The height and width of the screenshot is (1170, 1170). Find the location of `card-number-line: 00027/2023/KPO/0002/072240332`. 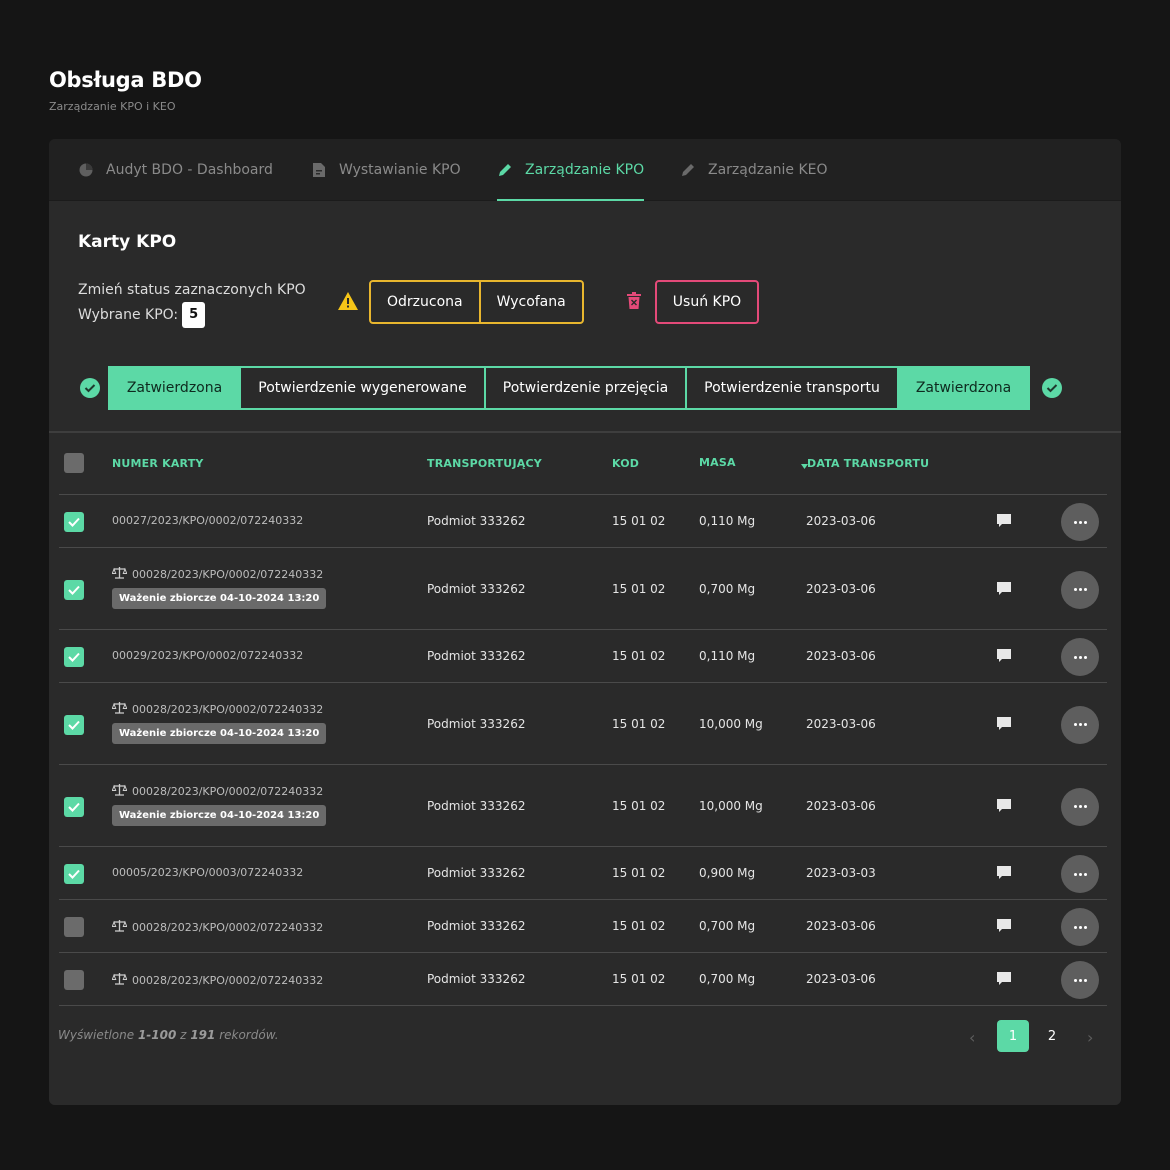

card-number-line: 00027/2023/KPO/0002/072240332 is located at coordinates (207, 520).